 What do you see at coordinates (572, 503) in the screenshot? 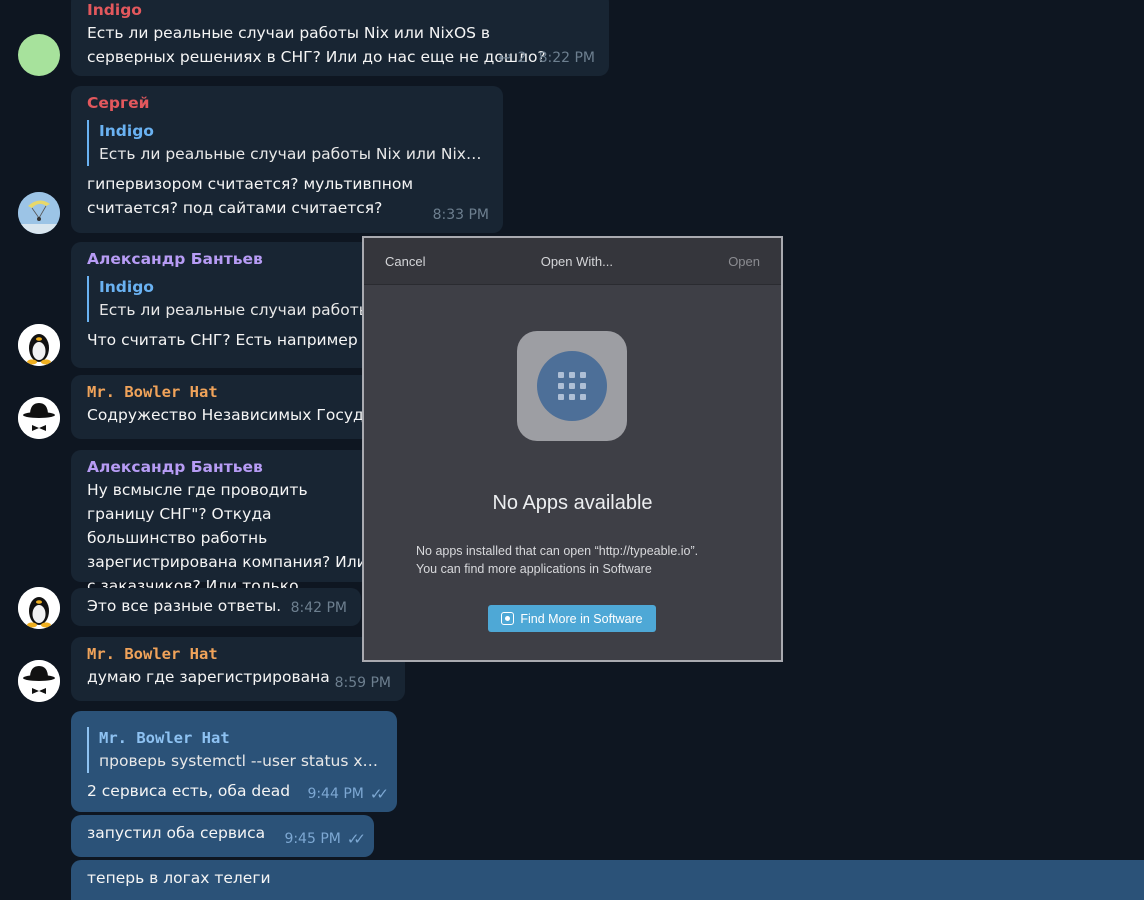
I see `no-apps-heading: No Apps available` at bounding box center [572, 503].